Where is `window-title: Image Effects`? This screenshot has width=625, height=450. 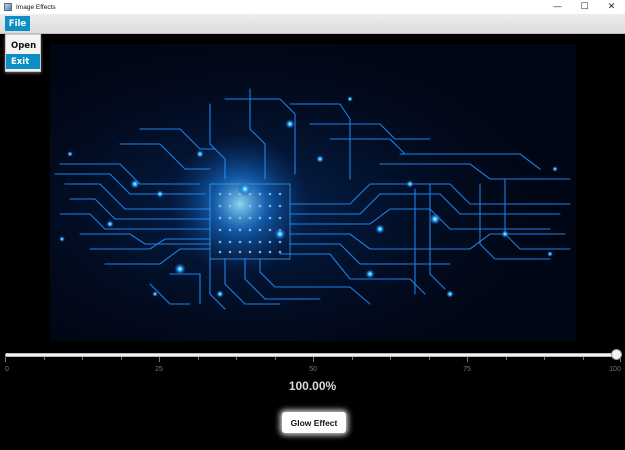
window-title: Image Effects is located at coordinates (36, 7).